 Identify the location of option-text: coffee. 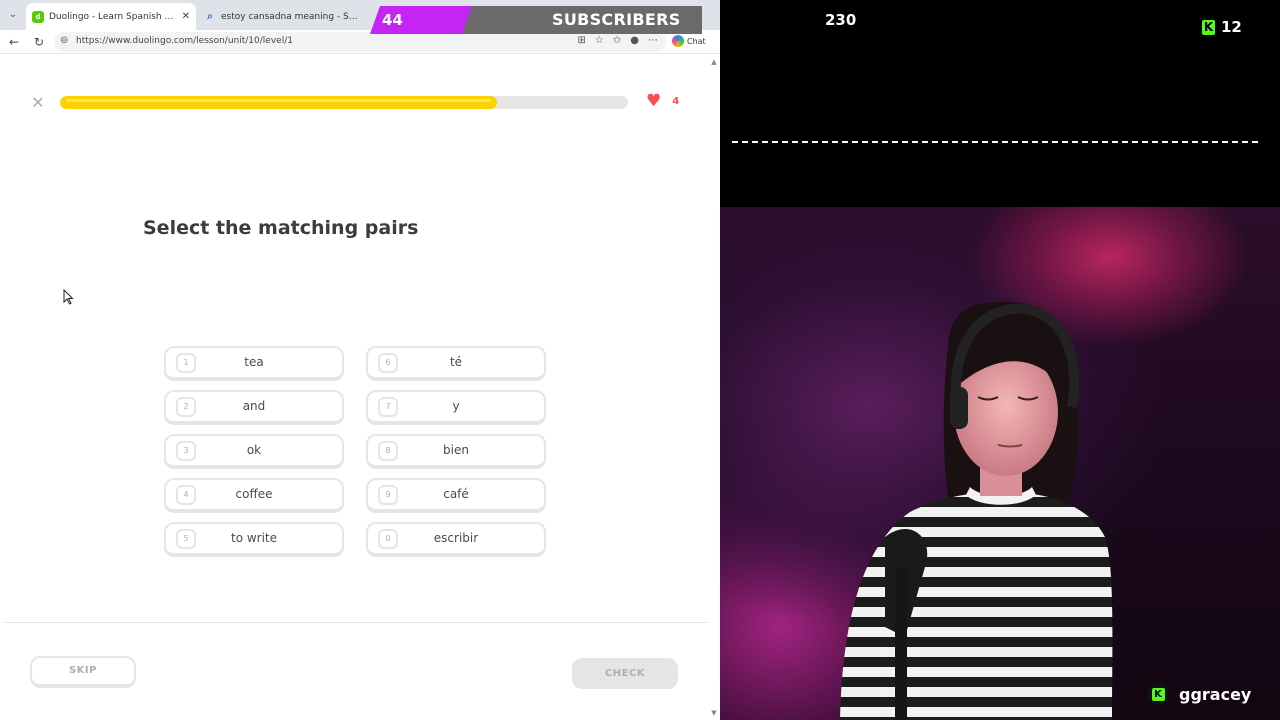
(254, 494).